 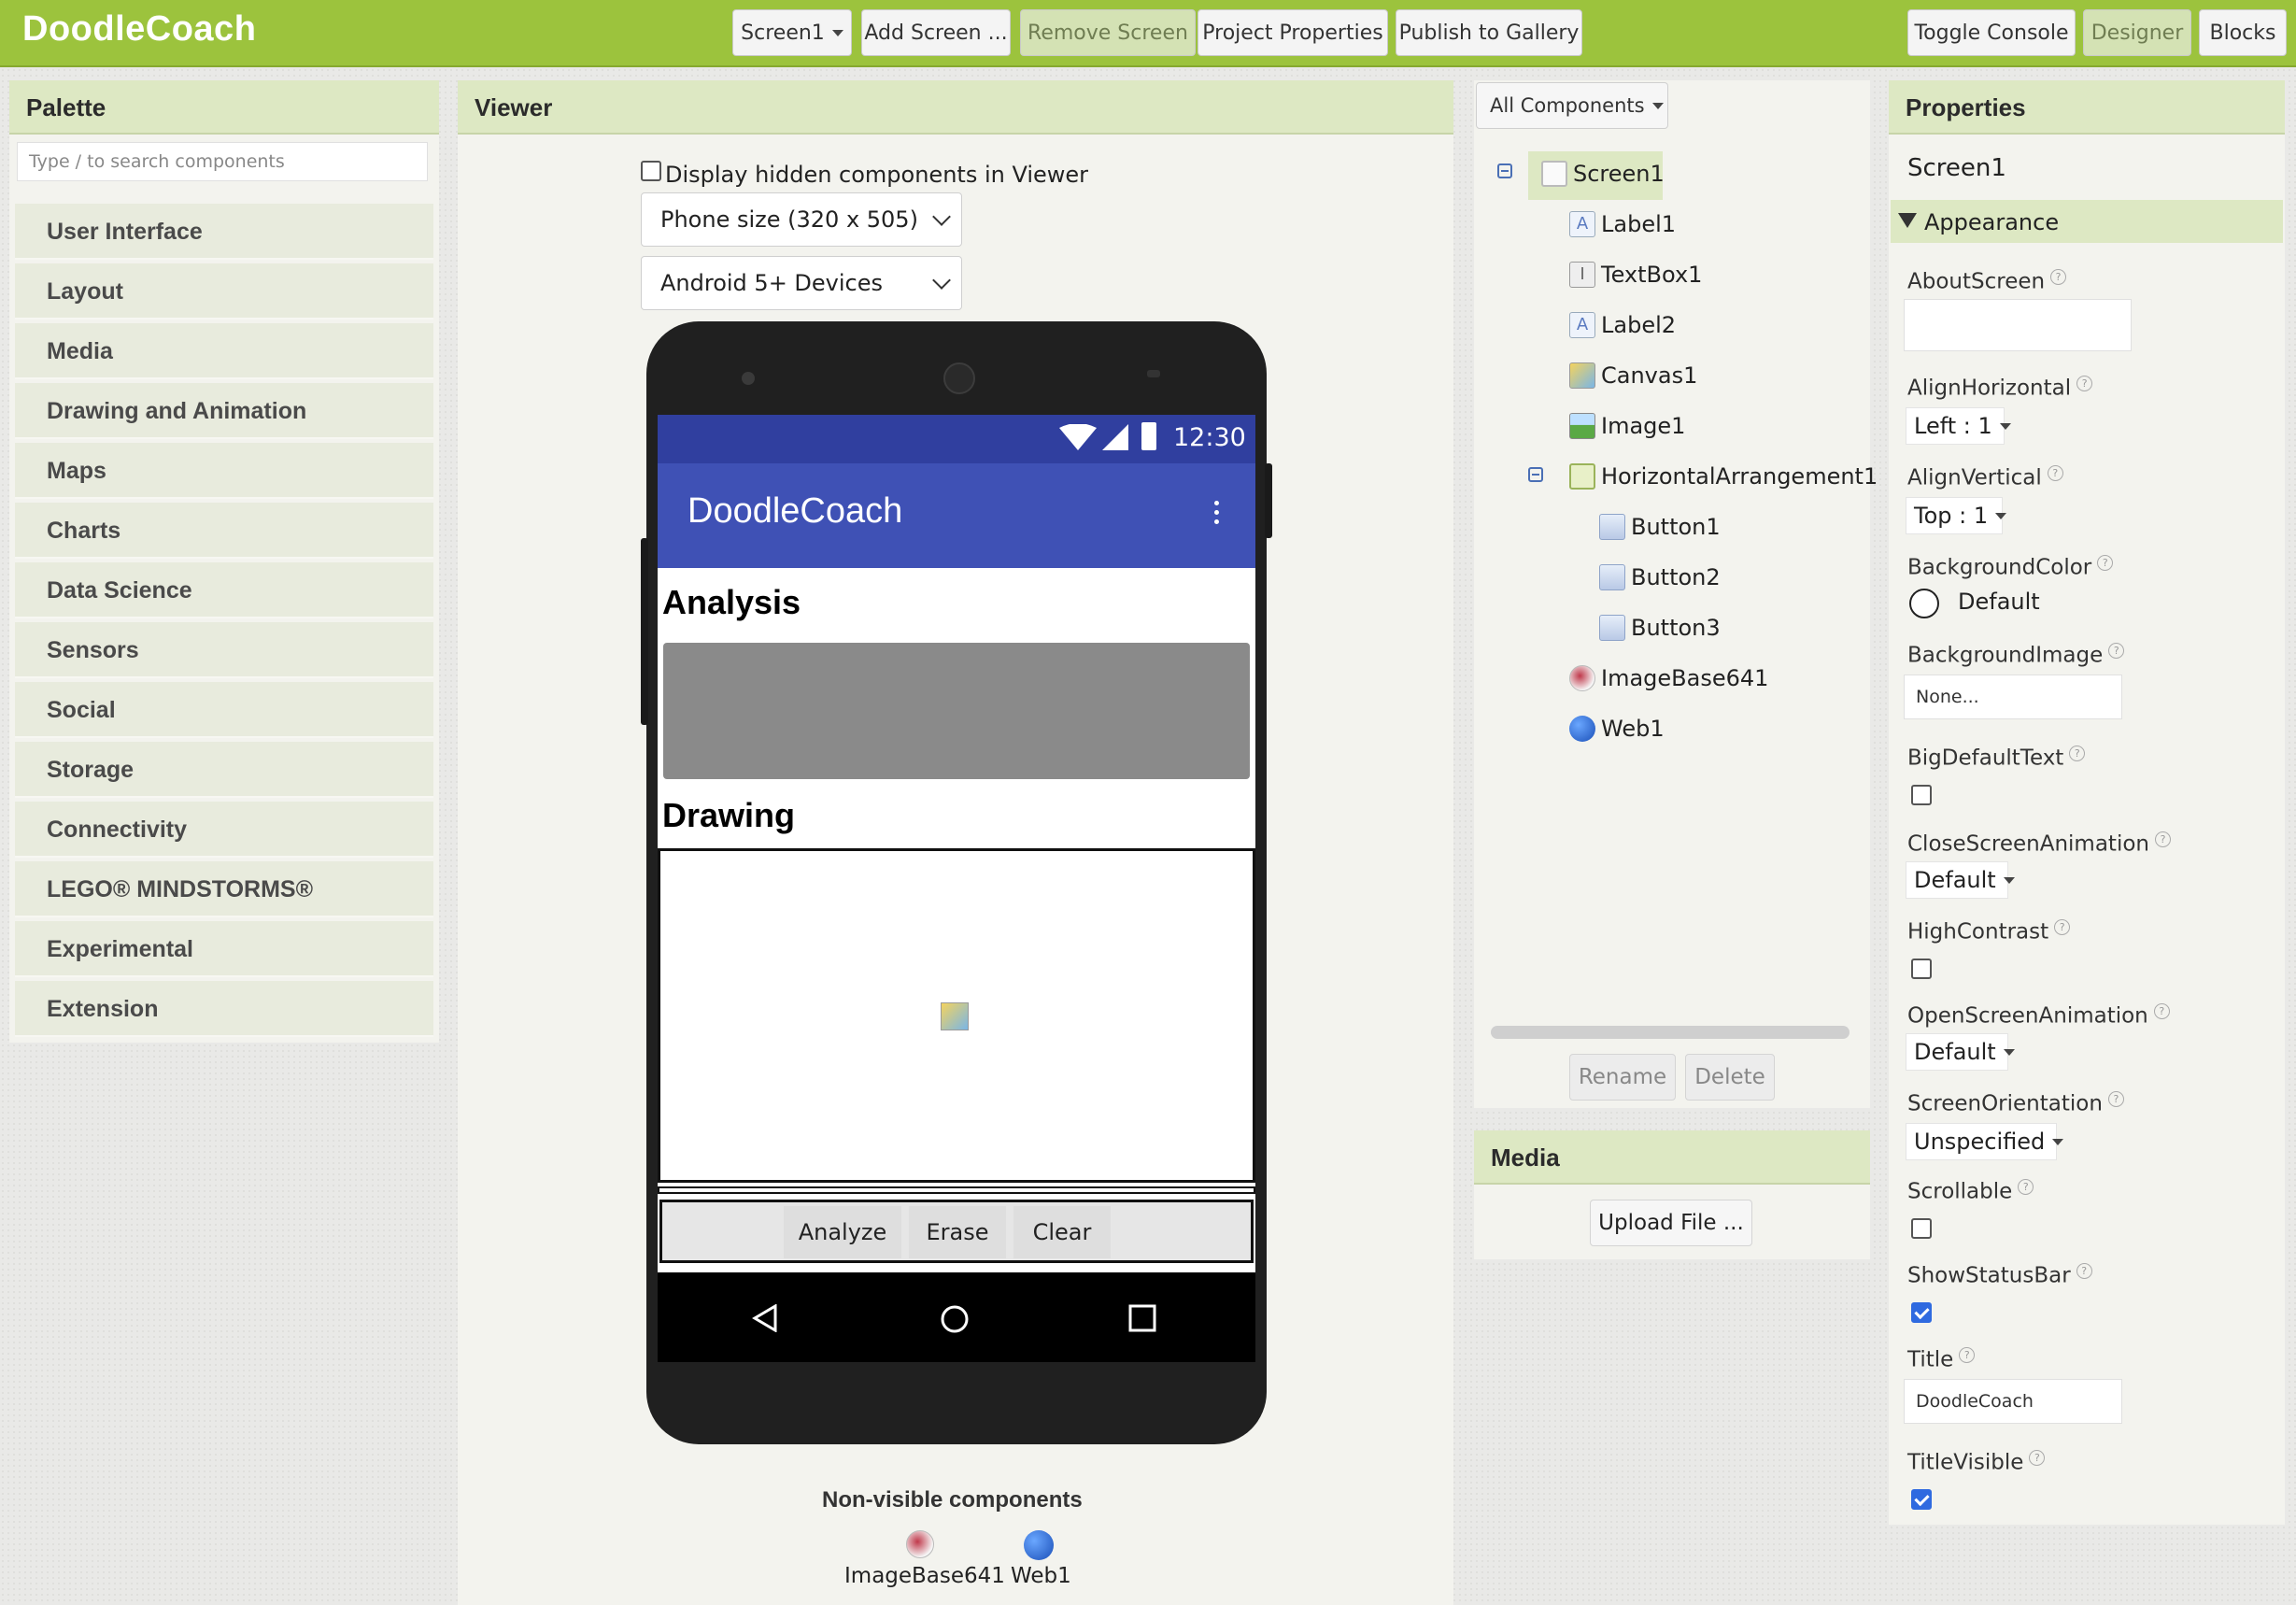 What do you see at coordinates (957, 711) in the screenshot?
I see `textbox1-field` at bounding box center [957, 711].